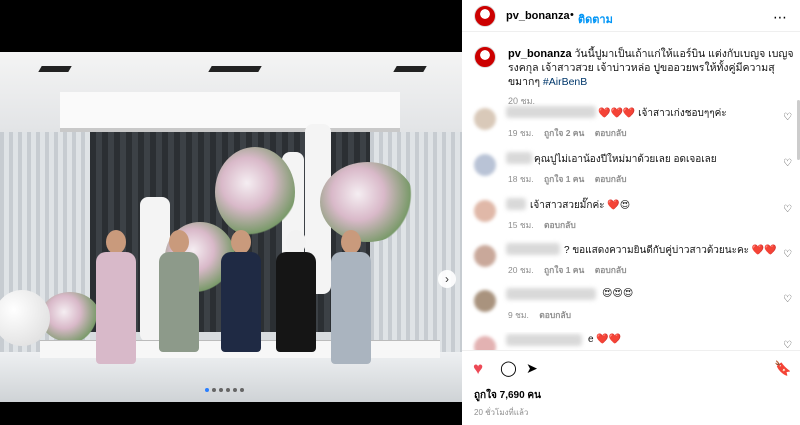 The height and width of the screenshot is (425, 800). Describe the element at coordinates (231, 377) in the screenshot. I see `photo-floor` at that location.